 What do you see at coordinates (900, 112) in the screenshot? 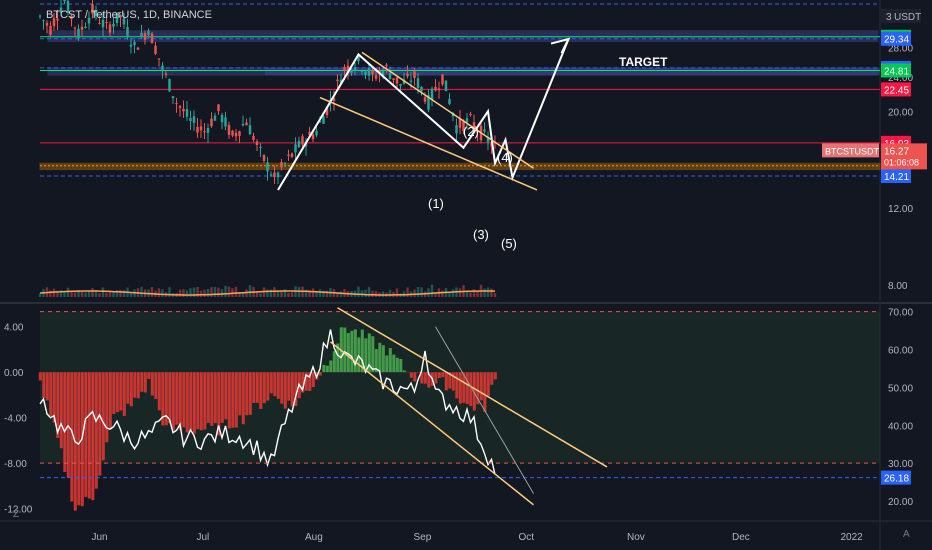
I see `price-tick-3: 20.00` at bounding box center [900, 112].